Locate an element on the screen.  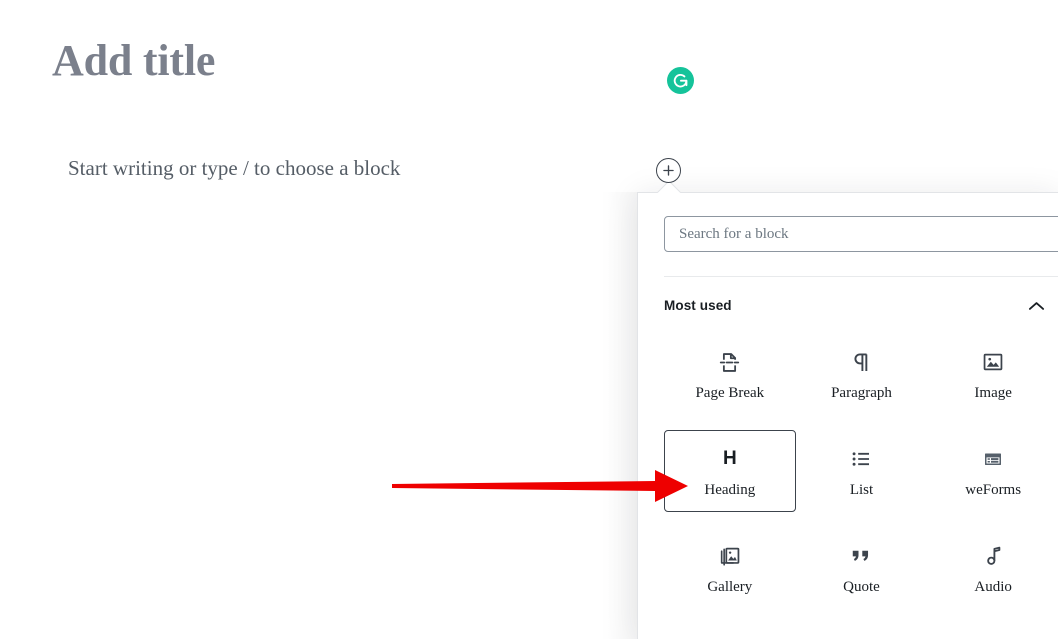
block-search-field is located at coordinates (861, 234).